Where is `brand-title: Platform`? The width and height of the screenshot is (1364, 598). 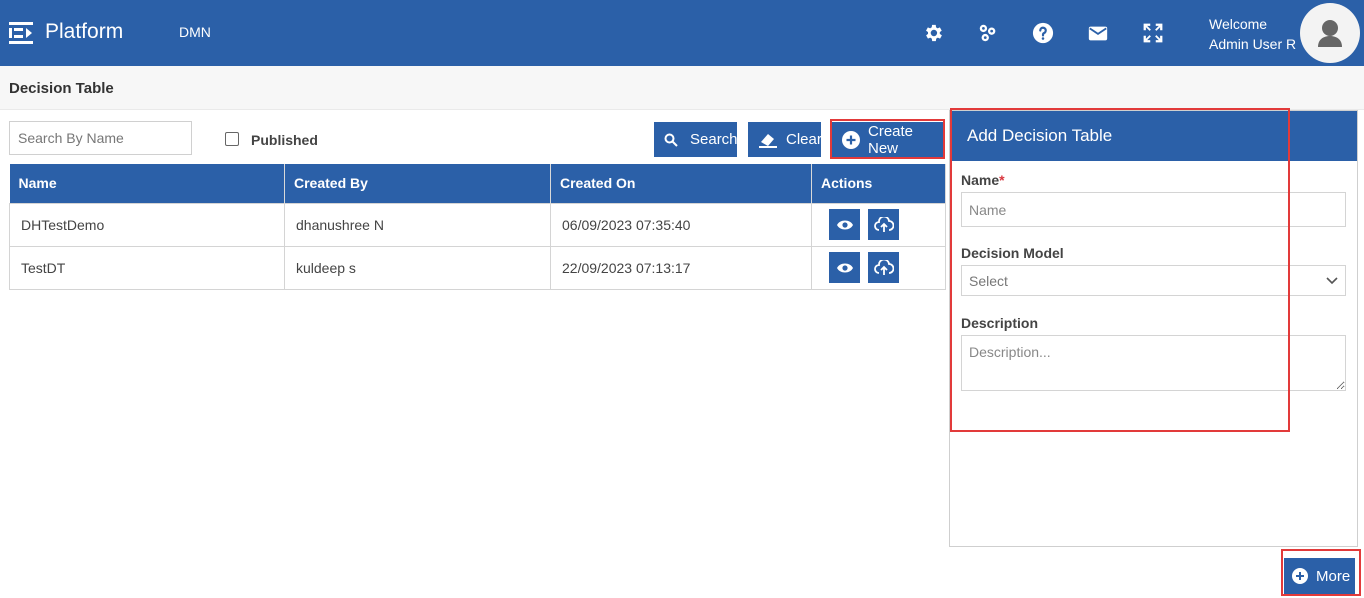
brand-title: Platform is located at coordinates (84, 31).